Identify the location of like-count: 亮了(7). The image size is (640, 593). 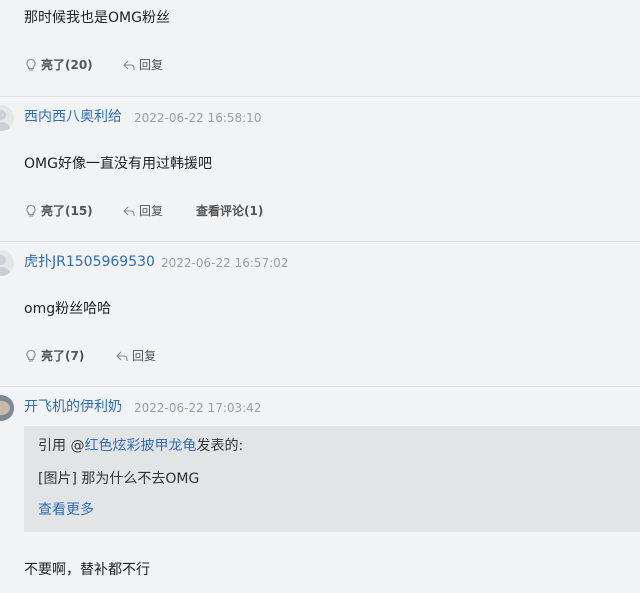
(63, 356).